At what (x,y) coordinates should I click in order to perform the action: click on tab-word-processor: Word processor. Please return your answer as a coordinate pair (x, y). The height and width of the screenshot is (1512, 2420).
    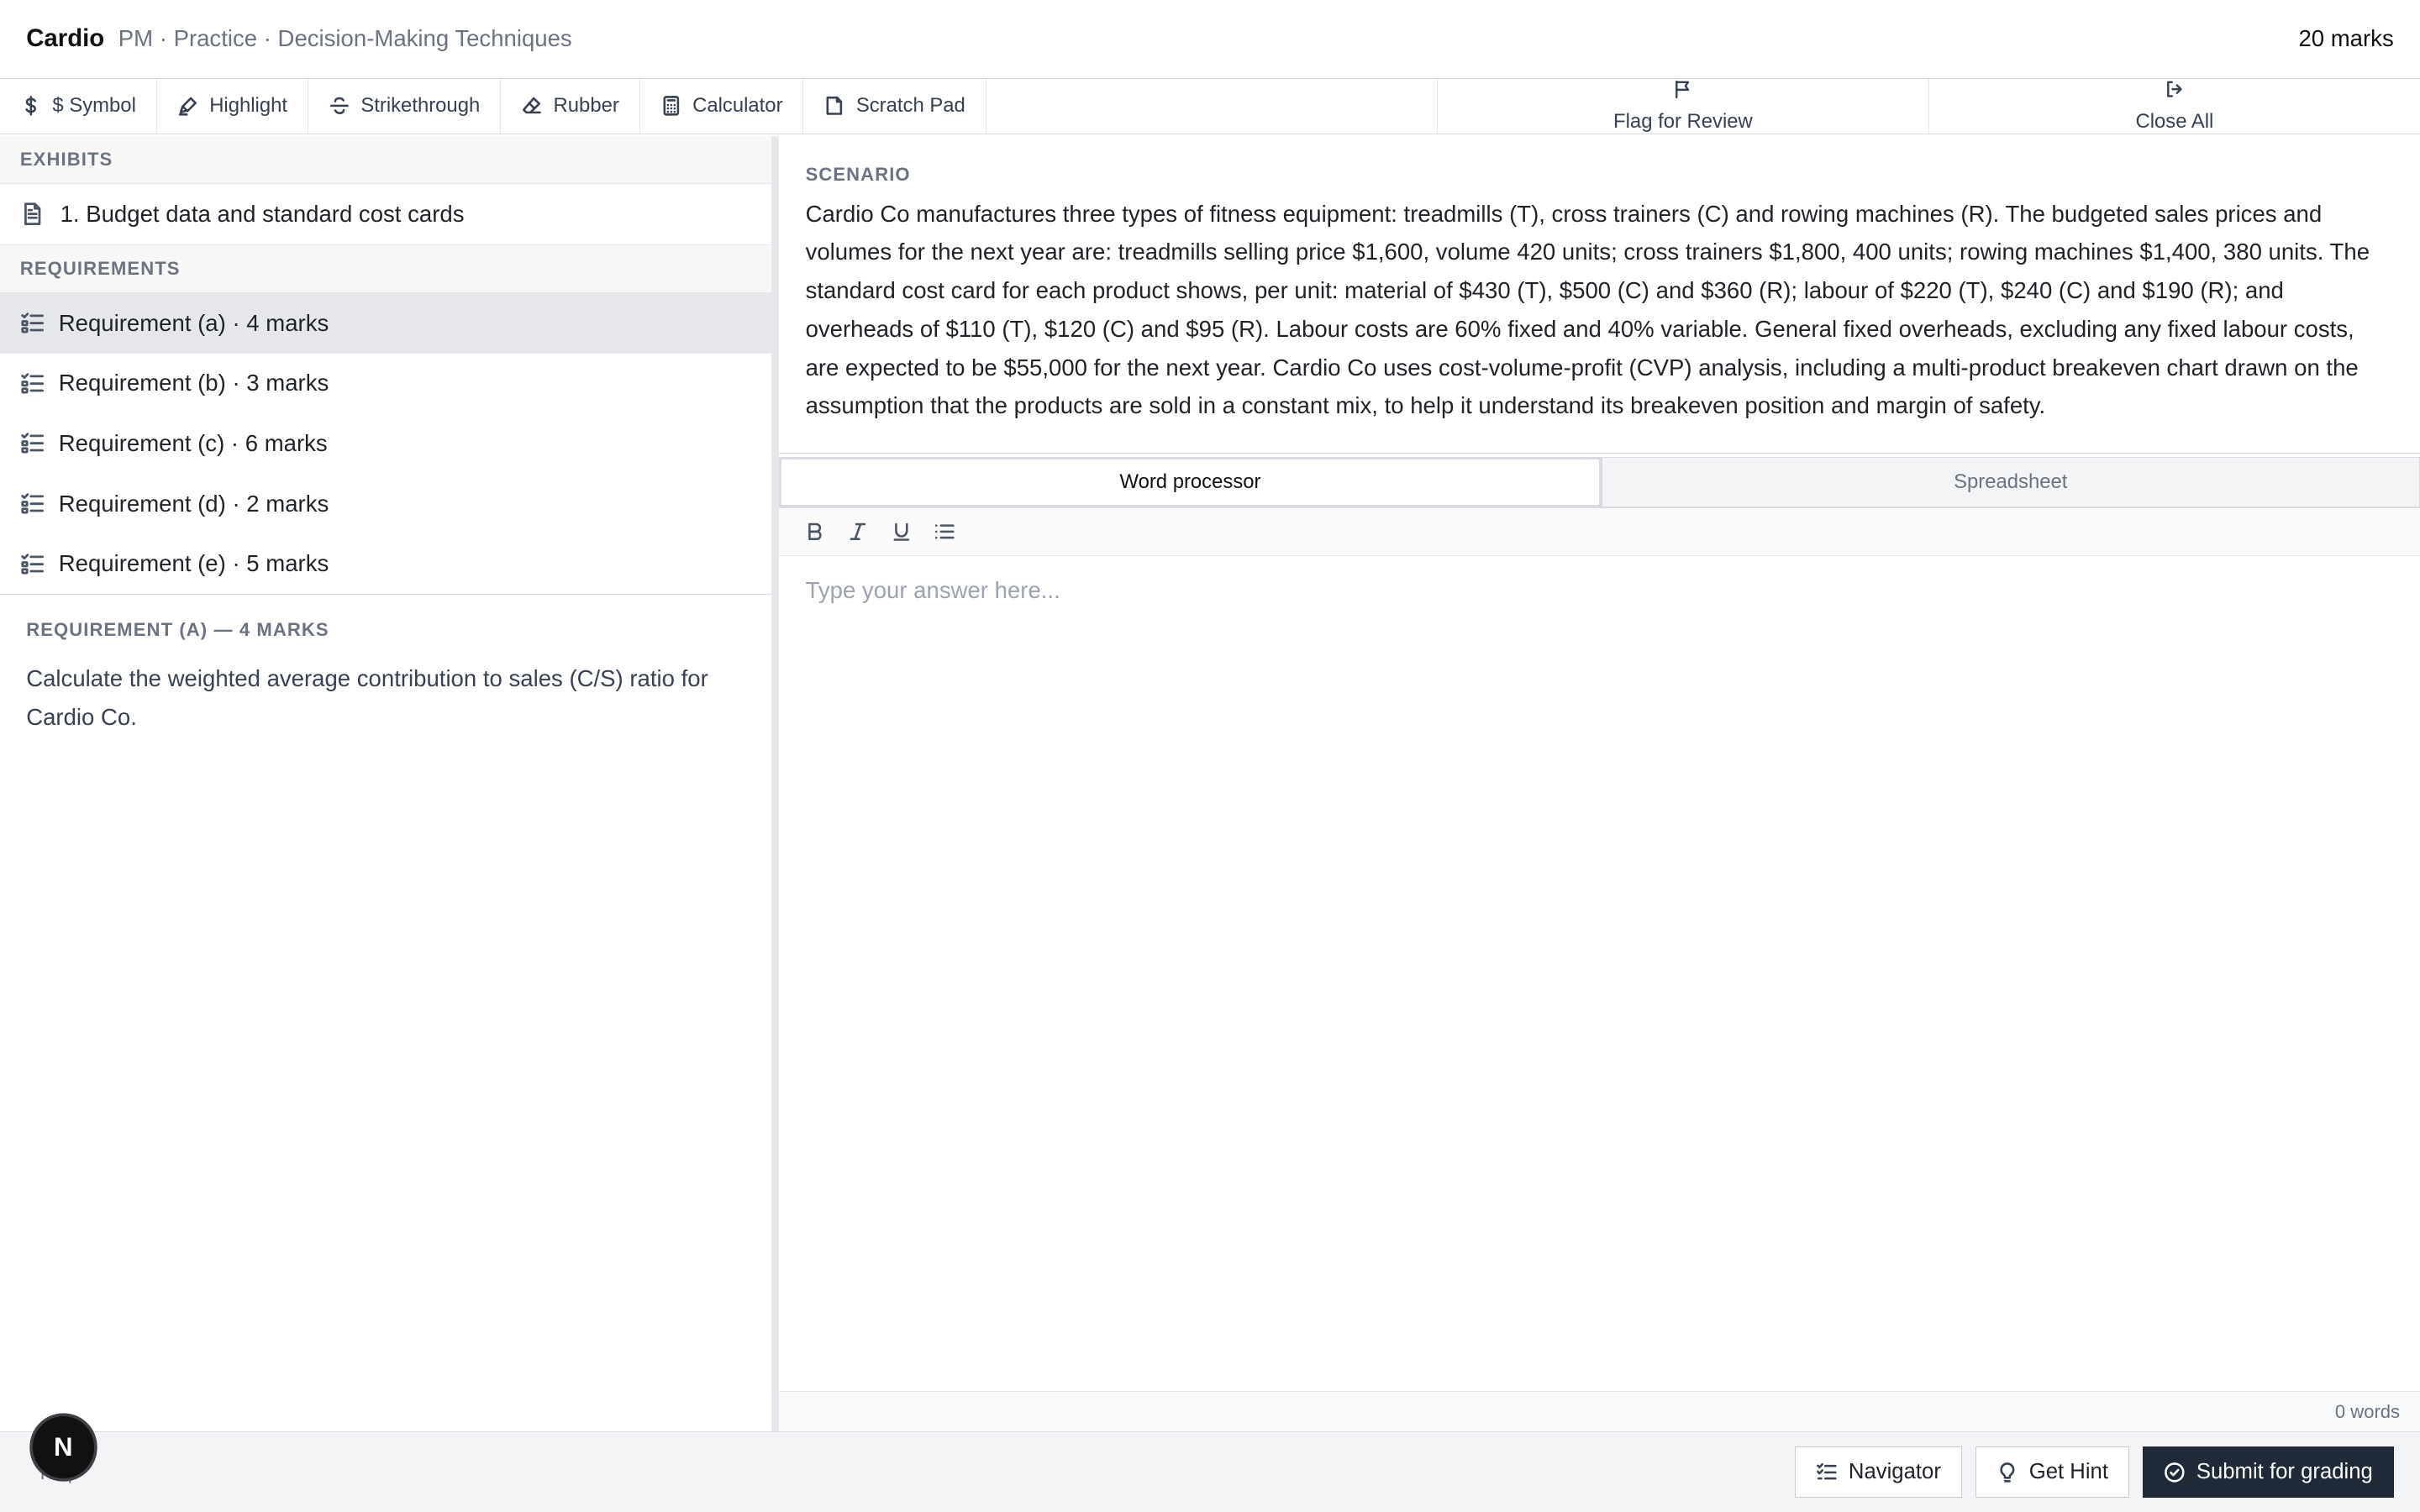
    Looking at the image, I should click on (1191, 482).